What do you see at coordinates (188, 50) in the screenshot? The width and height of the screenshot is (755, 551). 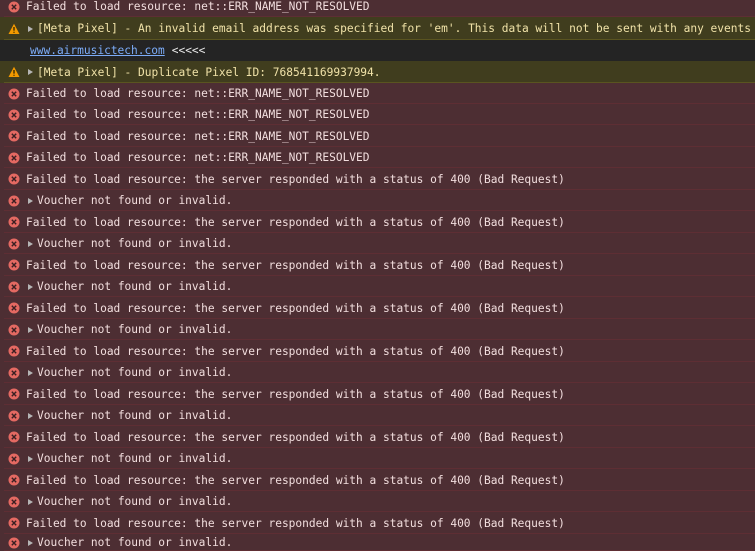 I see `log-message-tail: <<<<<` at bounding box center [188, 50].